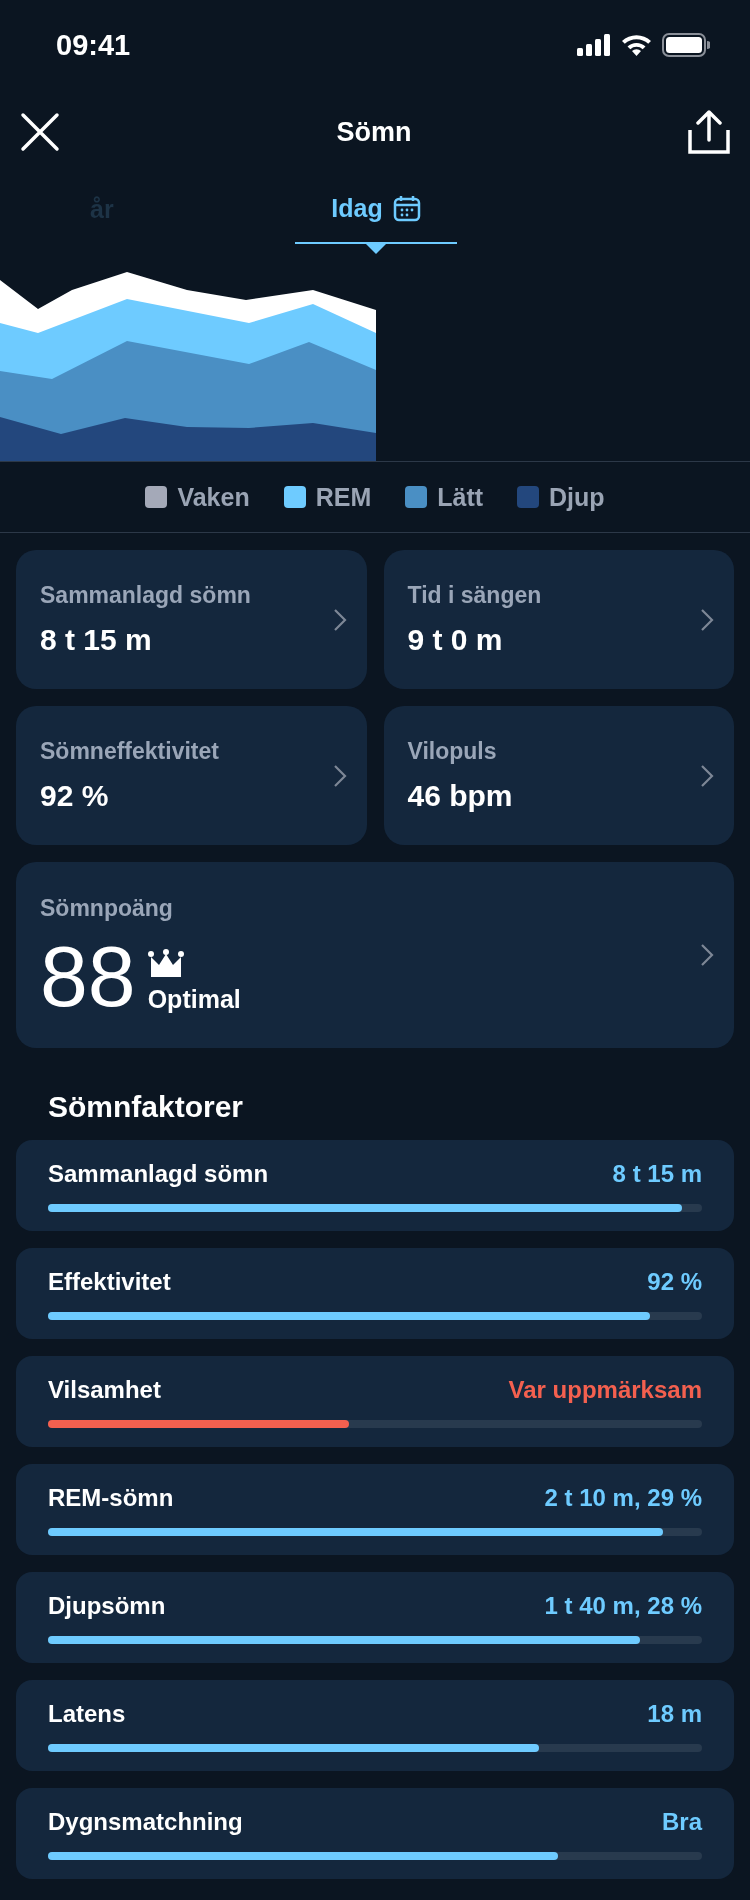 This screenshot has height=1900, width=750. I want to click on battery-icon, so click(686, 45).